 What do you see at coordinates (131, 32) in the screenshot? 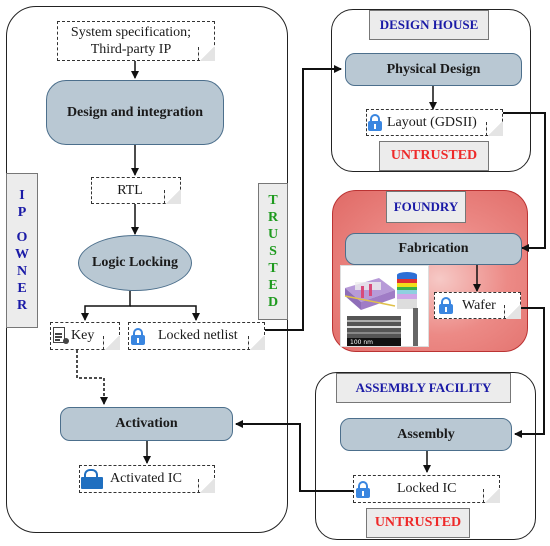
I see `system-spec-line1: System specification;` at bounding box center [131, 32].